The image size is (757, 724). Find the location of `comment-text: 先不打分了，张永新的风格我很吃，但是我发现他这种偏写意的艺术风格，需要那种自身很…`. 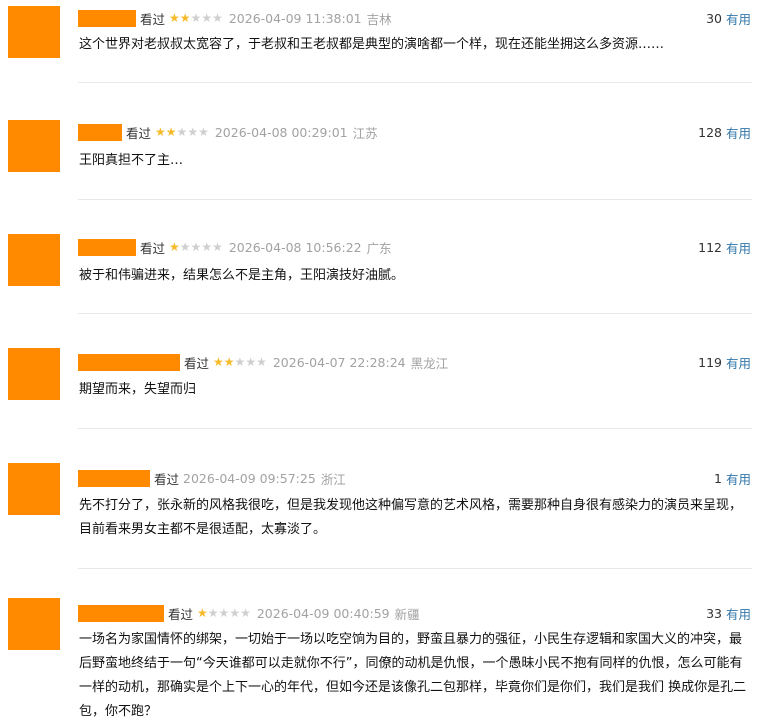

comment-text: 先不打分了，张永新的风格我很吃，但是我发现他这种偏写意的艺术风格，需要那种自身很… is located at coordinates (411, 517).